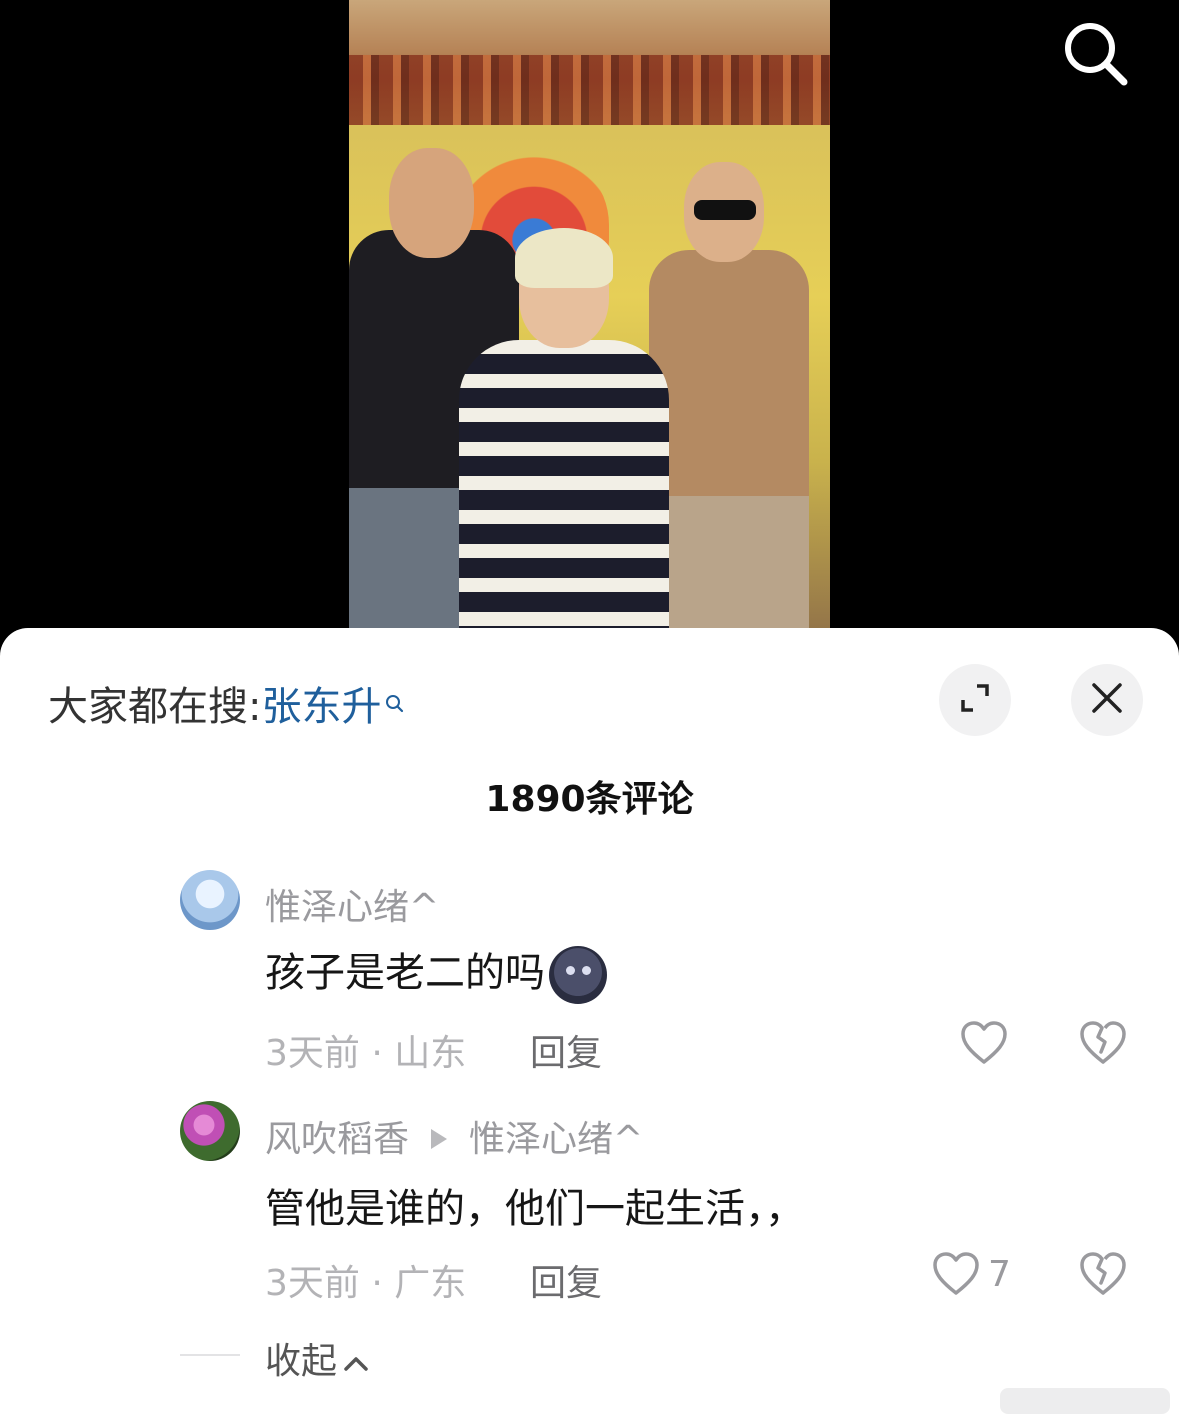 This screenshot has height=1426, width=1179. What do you see at coordinates (454, 1136) in the screenshot?
I see `reply-header: 风吹稻香 惟泽心绪^` at bounding box center [454, 1136].